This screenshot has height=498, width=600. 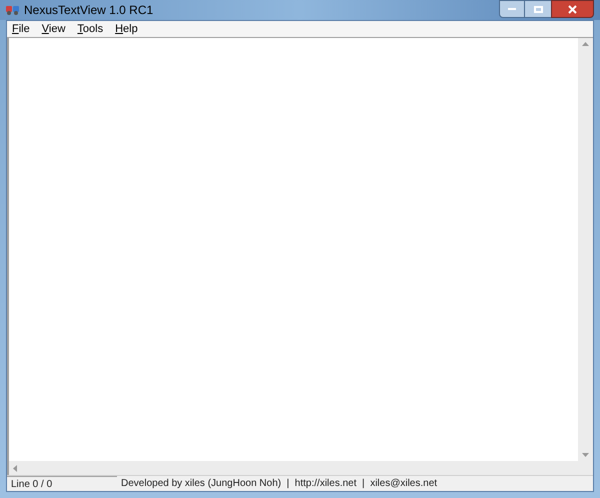 What do you see at coordinates (21, 29) in the screenshot?
I see `menu-item: File` at bounding box center [21, 29].